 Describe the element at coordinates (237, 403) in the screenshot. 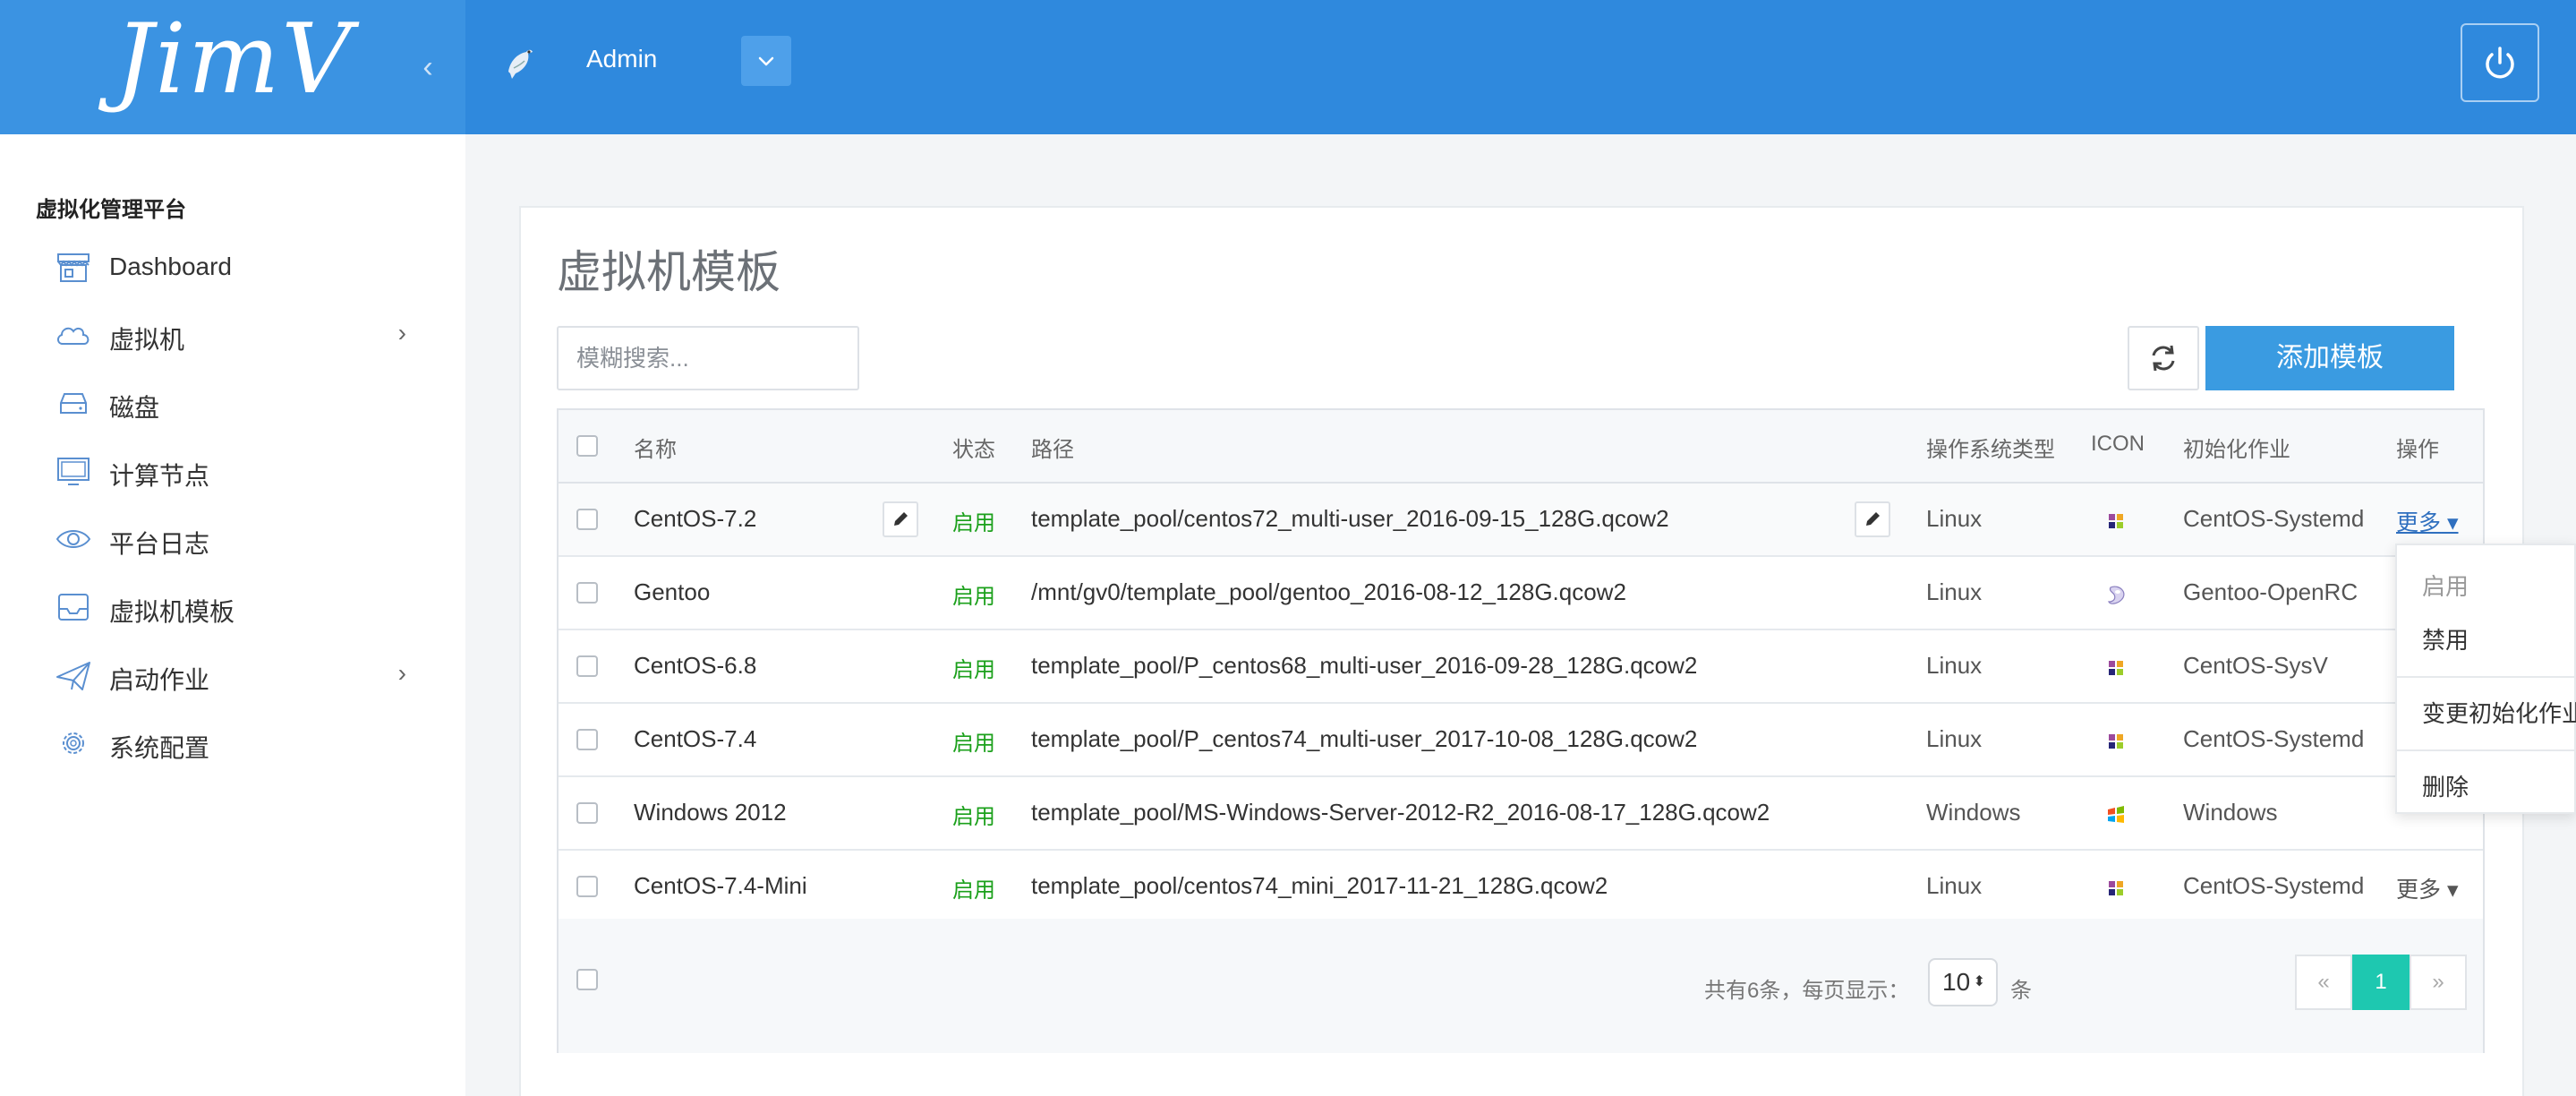

I see `sidebar-item-disk: 磁盘` at that location.